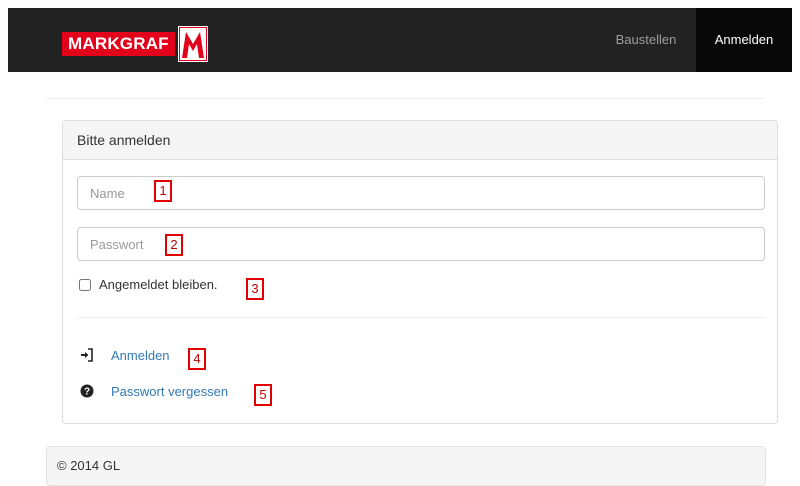 Image resolution: width=800 pixels, height=486 pixels. I want to click on footer-copyright: © 2014 GL, so click(89, 465).